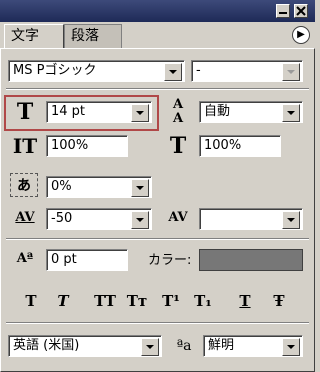 The width and height of the screenshot is (320, 372). I want to click on vertical-scale-input: 100%, so click(87, 146).